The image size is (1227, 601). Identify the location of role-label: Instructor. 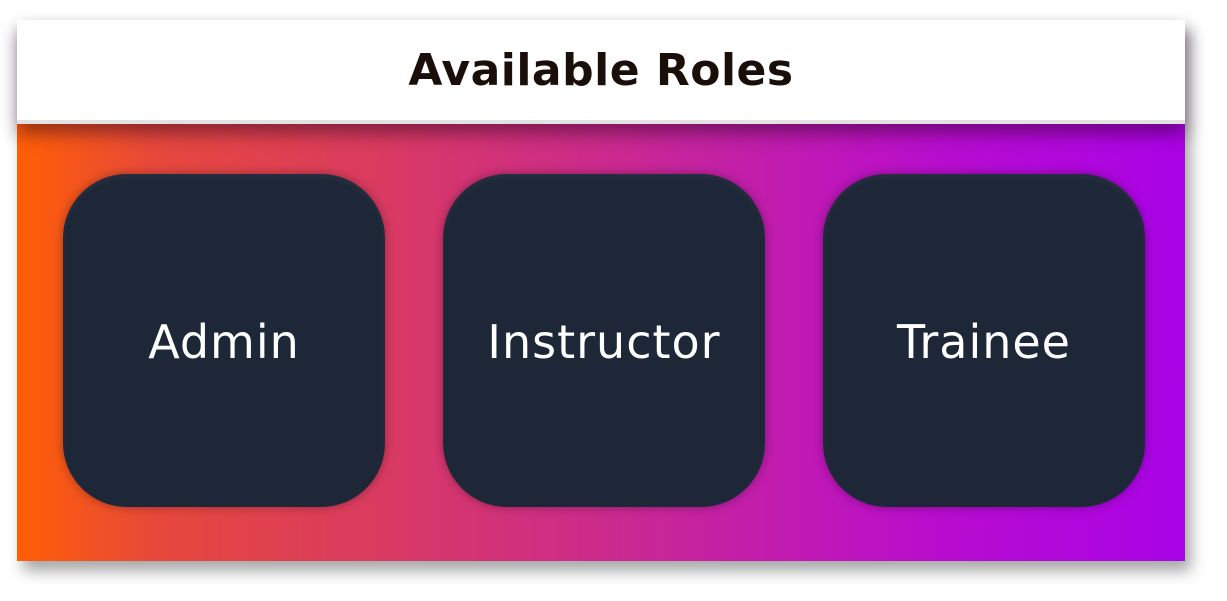
(604, 341).